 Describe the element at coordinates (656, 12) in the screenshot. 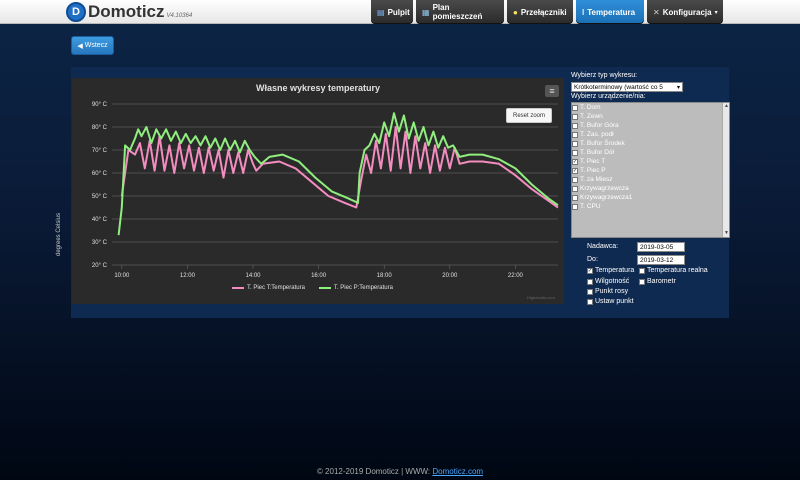

I see `wrench-icon: ✕` at that location.